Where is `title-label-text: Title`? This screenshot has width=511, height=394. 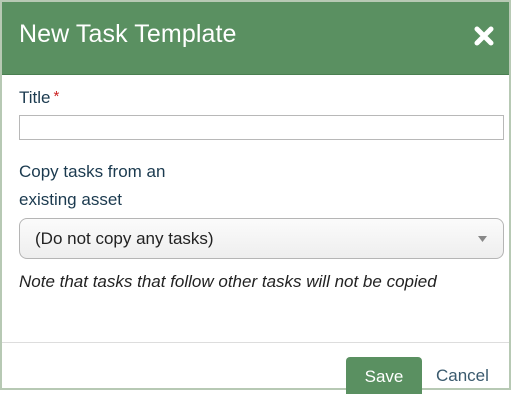 title-label-text: Title is located at coordinates (35, 97).